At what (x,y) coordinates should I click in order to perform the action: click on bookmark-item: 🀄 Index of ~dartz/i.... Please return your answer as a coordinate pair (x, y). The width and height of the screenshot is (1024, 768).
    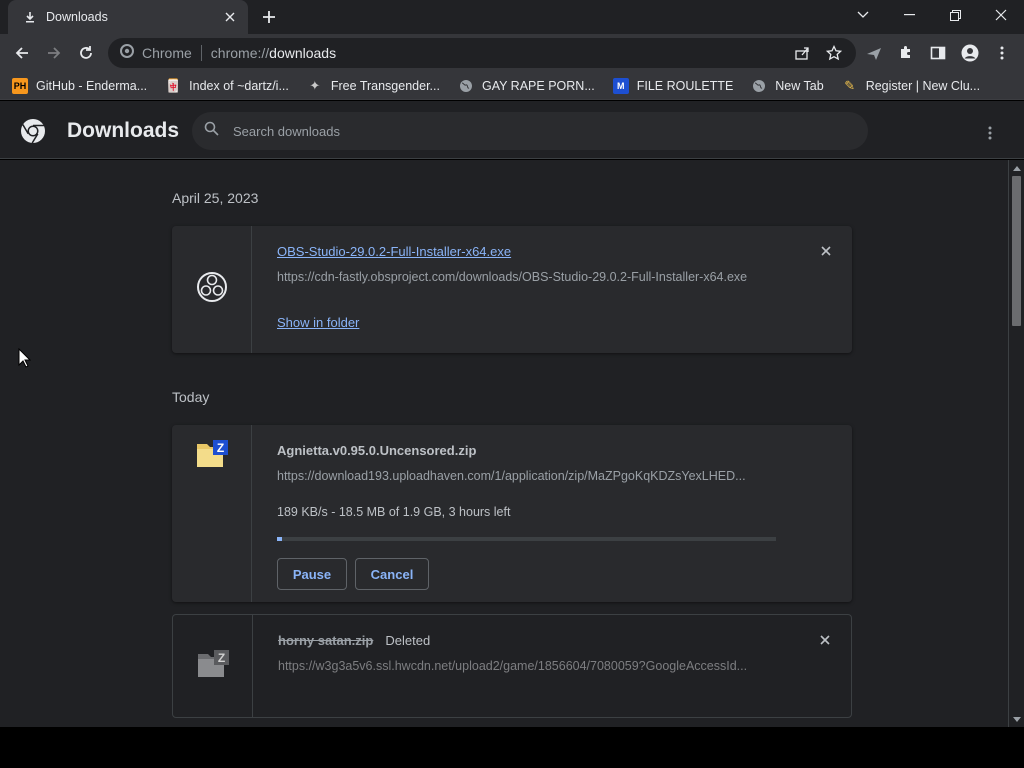
    Looking at the image, I should click on (227, 86).